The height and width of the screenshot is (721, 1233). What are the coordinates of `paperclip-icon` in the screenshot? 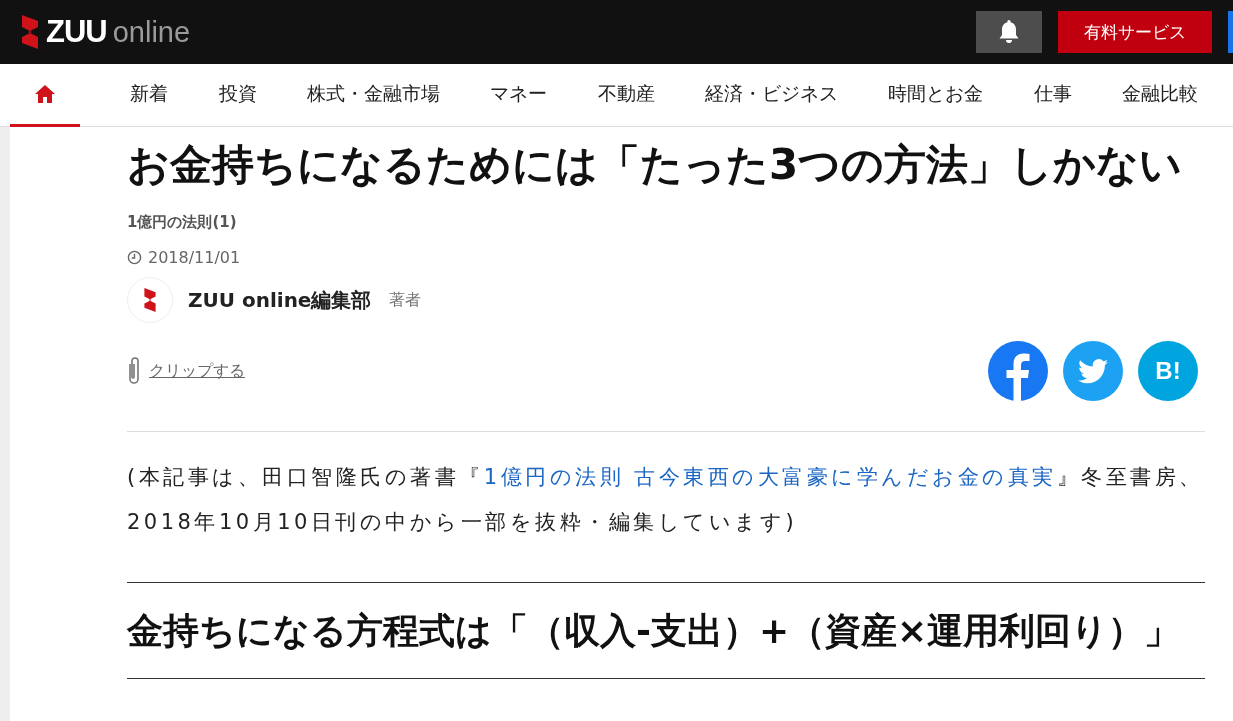 It's located at (134, 371).